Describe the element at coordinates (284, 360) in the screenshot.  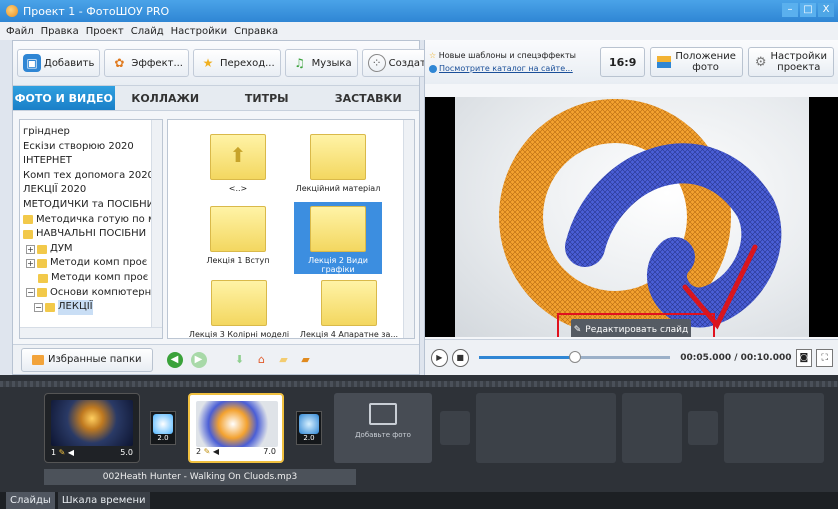
I see `add-folder-icon: ▰` at that location.